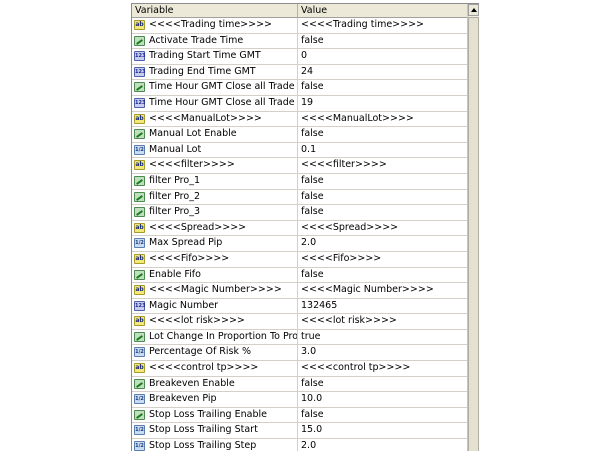 The height and width of the screenshot is (451, 602). Describe the element at coordinates (215, 337) in the screenshot. I see `variable-cell: Lot Change In Proportion To Profit` at that location.